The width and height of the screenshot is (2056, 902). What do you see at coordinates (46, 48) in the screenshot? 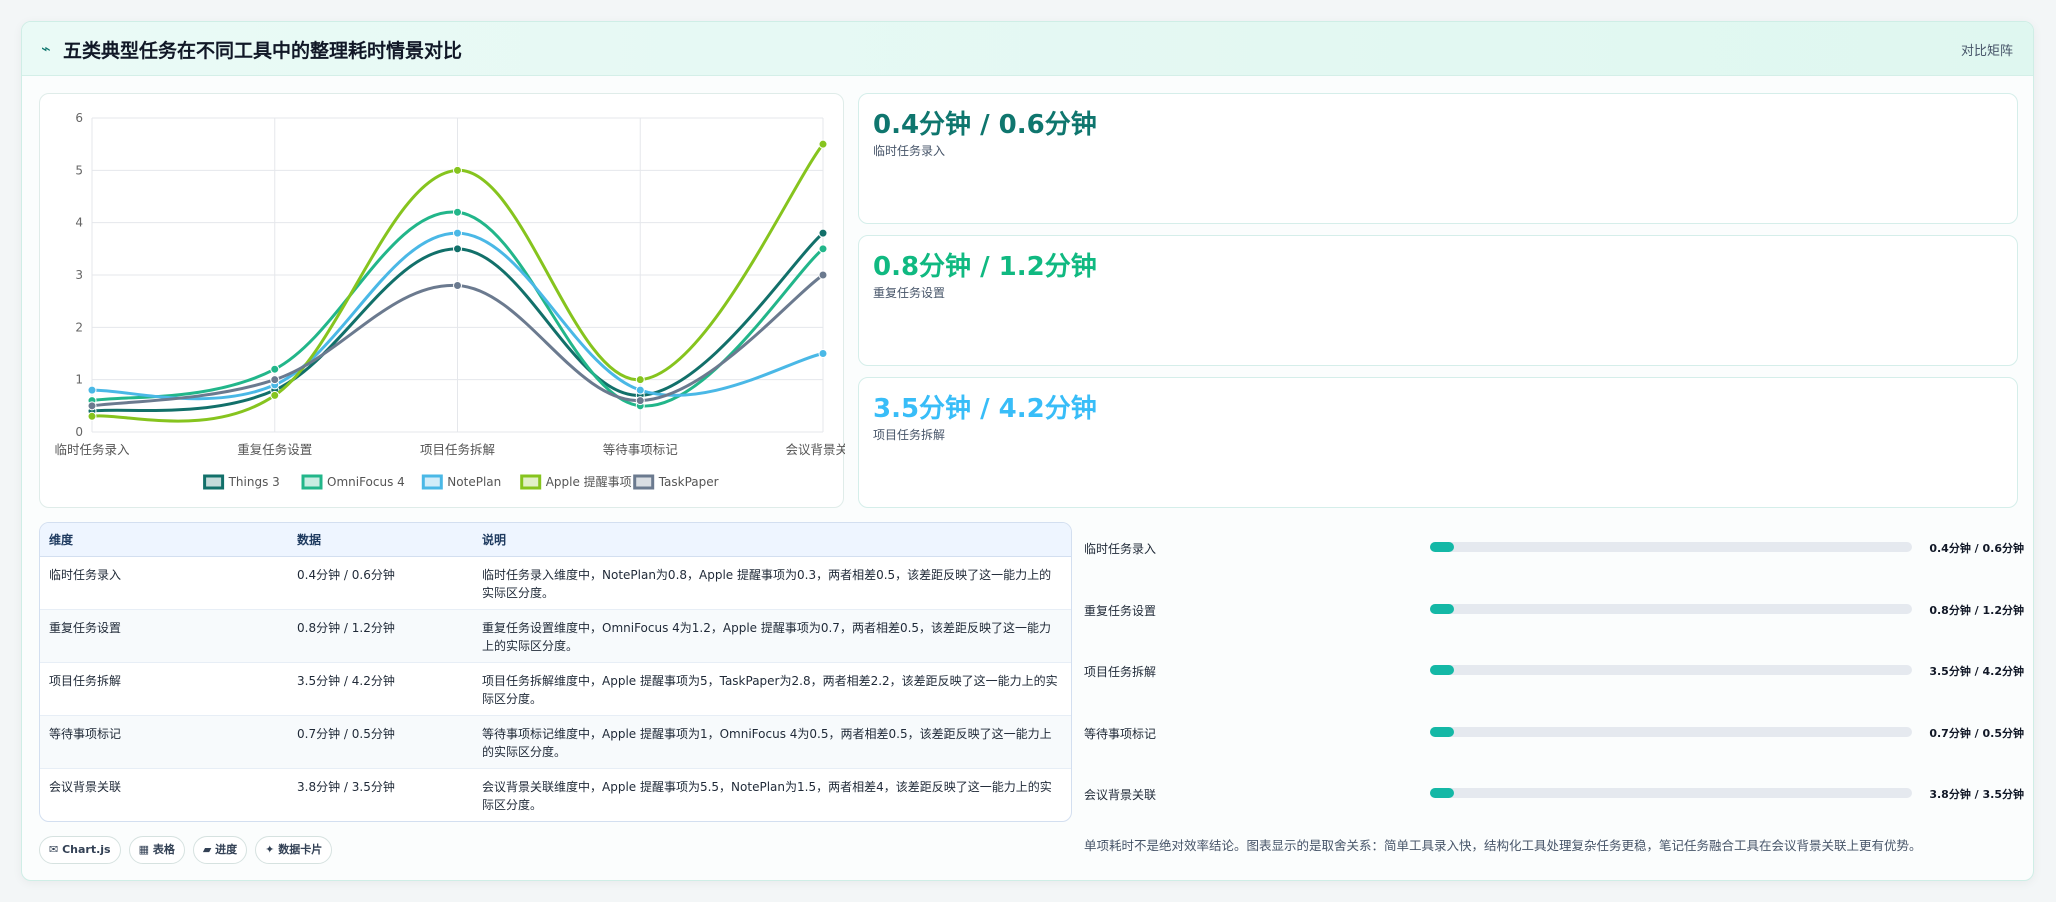
I see `spark-icon: ⌁` at bounding box center [46, 48].